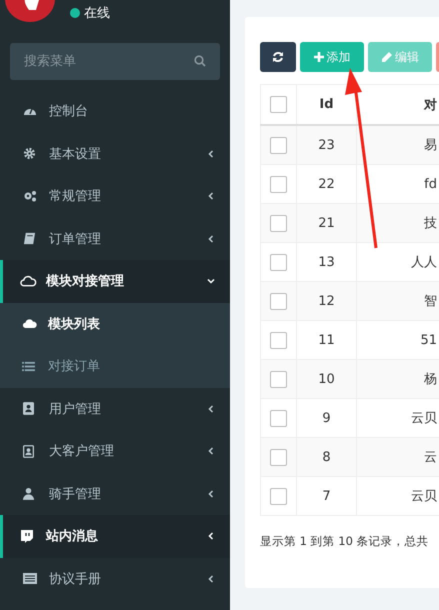  Describe the element at coordinates (115, 451) in the screenshot. I see `menu-item: 大客户管理` at that location.